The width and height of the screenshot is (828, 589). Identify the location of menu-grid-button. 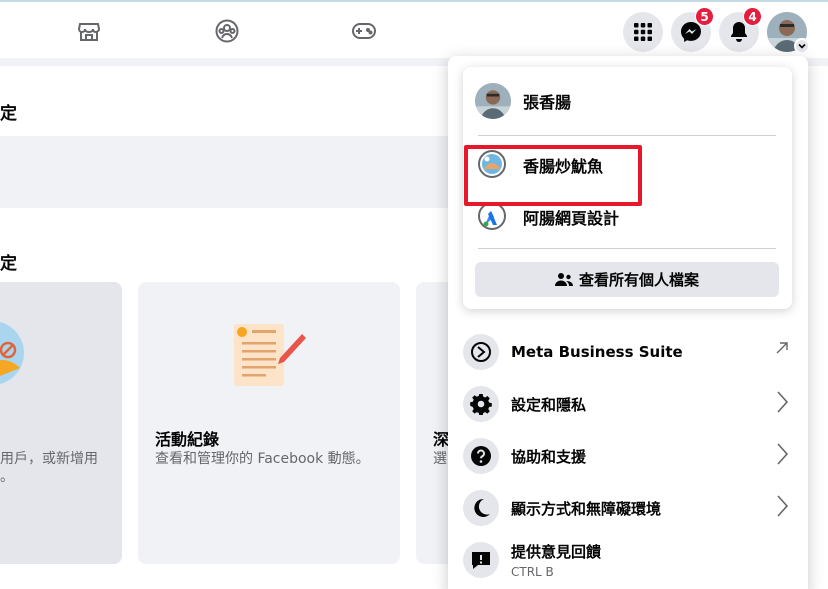
(643, 32).